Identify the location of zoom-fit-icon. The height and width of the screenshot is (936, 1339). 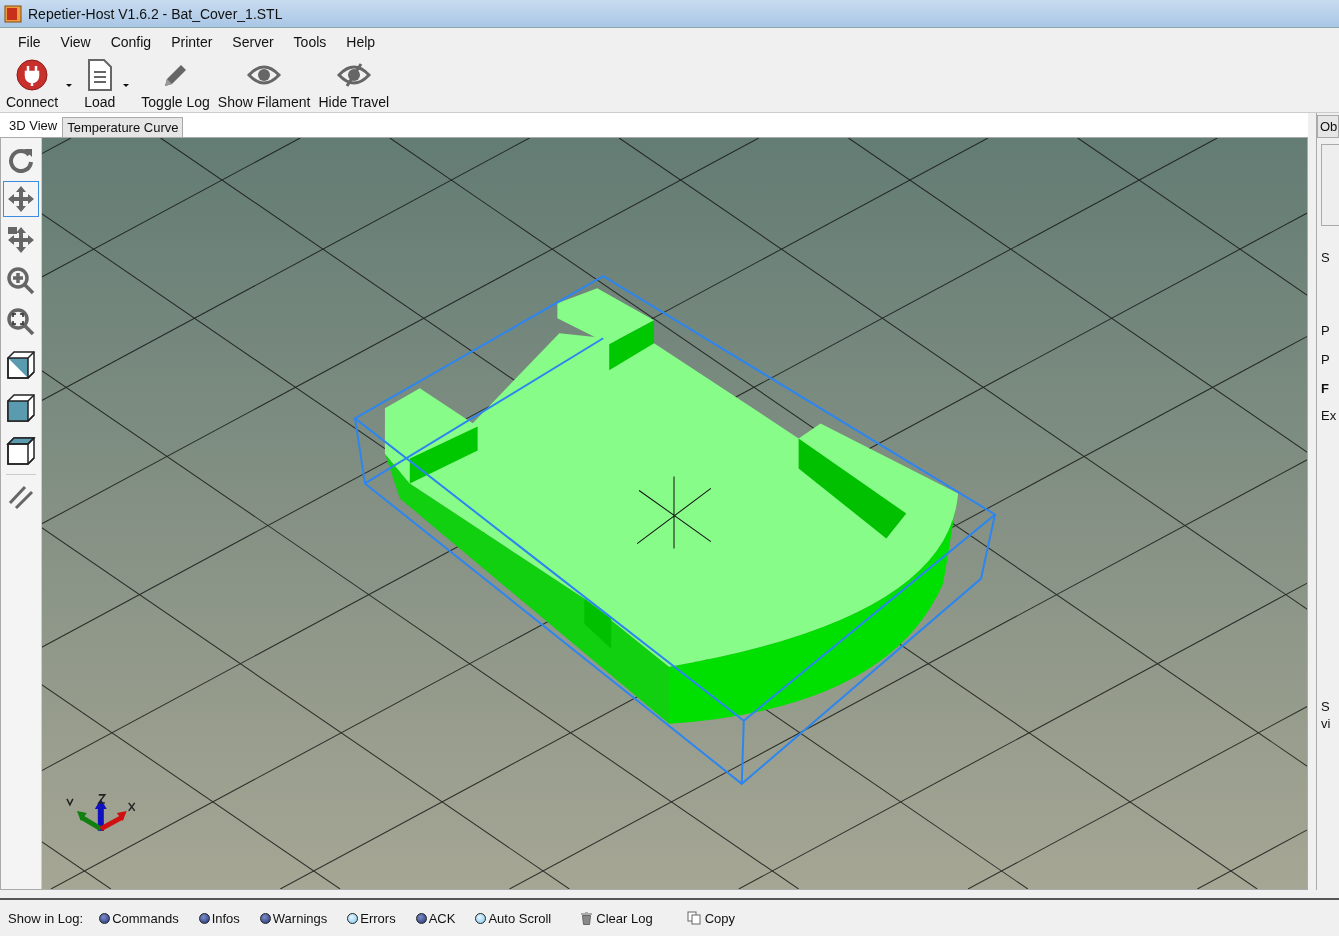
(21, 322).